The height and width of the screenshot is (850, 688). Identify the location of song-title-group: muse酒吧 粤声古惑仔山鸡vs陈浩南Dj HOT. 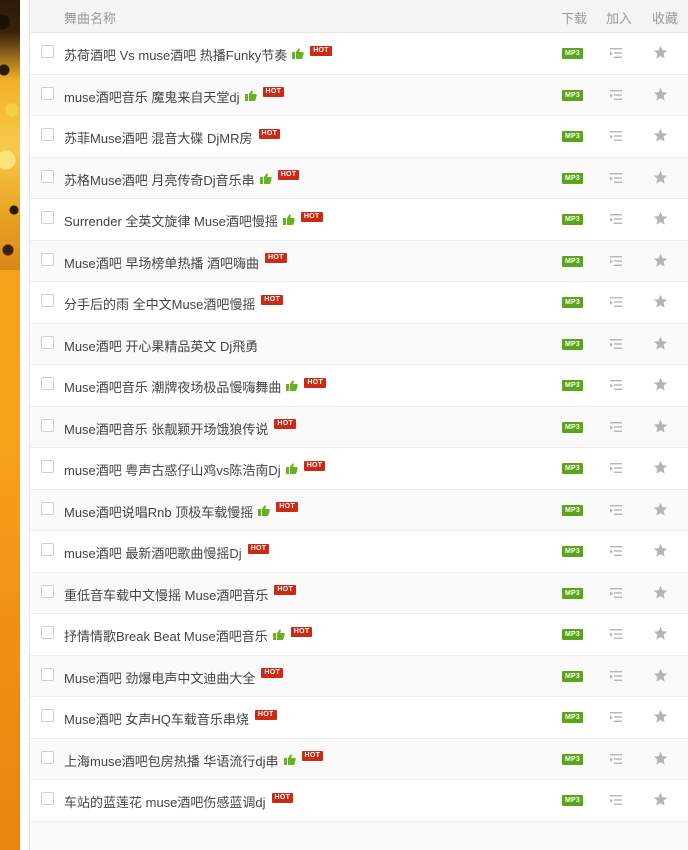
(195, 469).